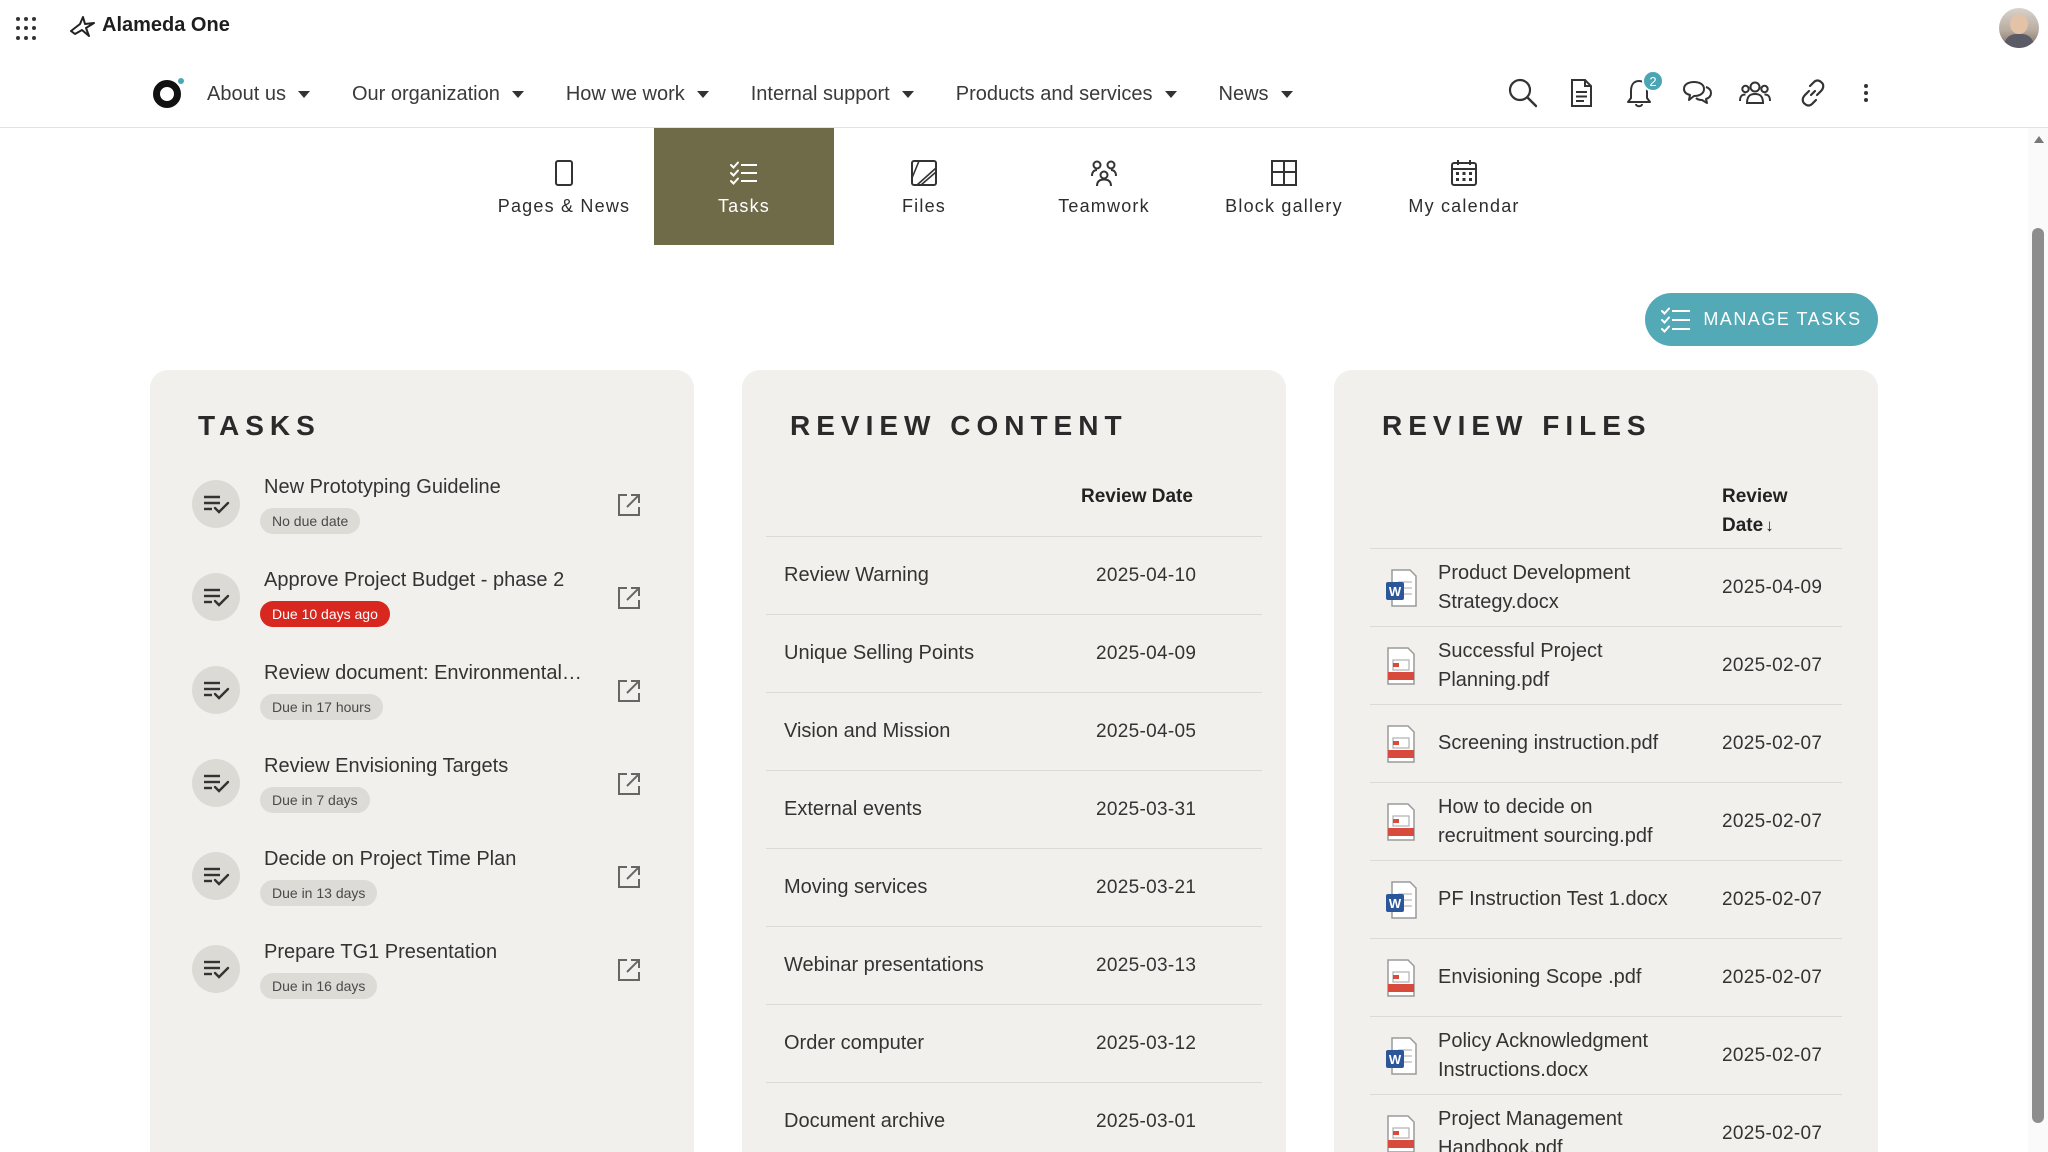  What do you see at coordinates (424, 859) in the screenshot?
I see `task-title: Decide on Project Time Plan` at bounding box center [424, 859].